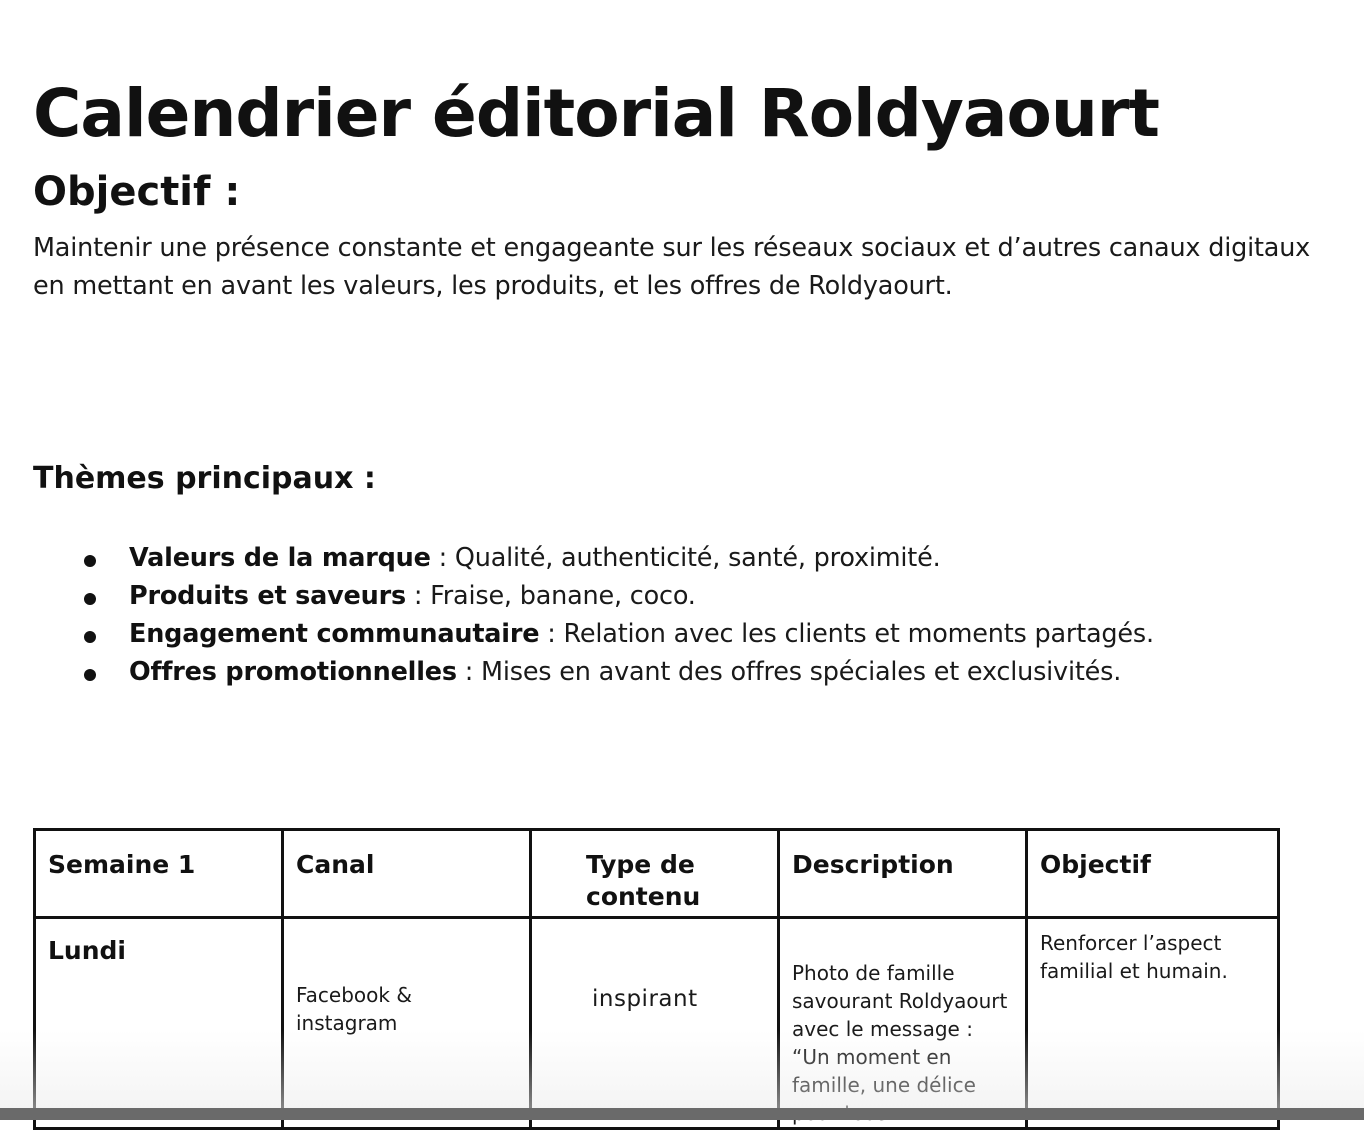 The image size is (1364, 1130). I want to click on objective-heading: Objectif :, so click(137, 192).